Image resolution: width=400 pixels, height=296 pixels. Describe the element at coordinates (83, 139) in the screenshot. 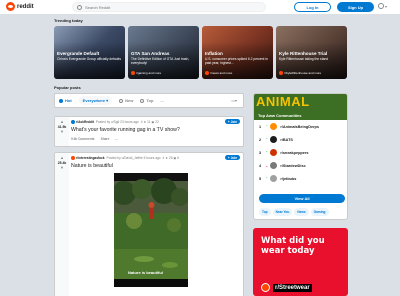

I see `comments-button: 9.9k Comments` at that location.